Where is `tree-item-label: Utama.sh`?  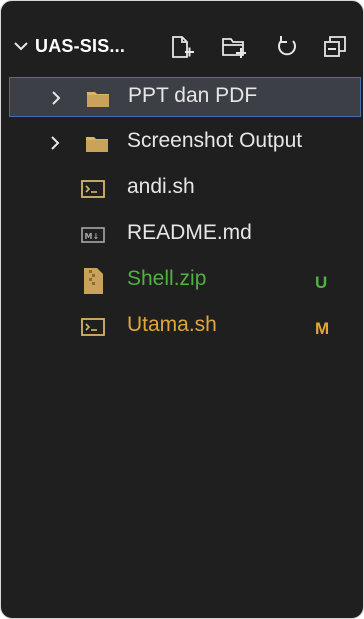 tree-item-label: Utama.sh is located at coordinates (172, 324).